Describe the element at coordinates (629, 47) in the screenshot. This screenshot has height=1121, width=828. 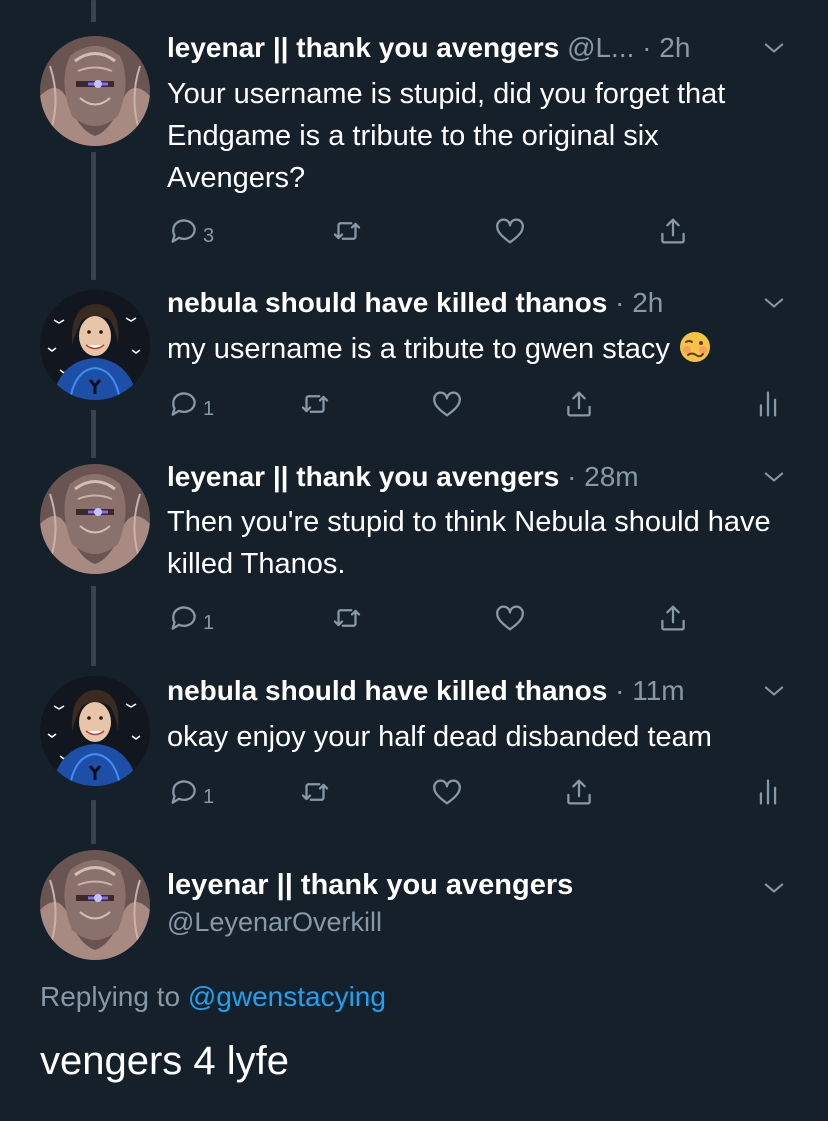
I see `tweet-meta: @L... · 2h` at that location.